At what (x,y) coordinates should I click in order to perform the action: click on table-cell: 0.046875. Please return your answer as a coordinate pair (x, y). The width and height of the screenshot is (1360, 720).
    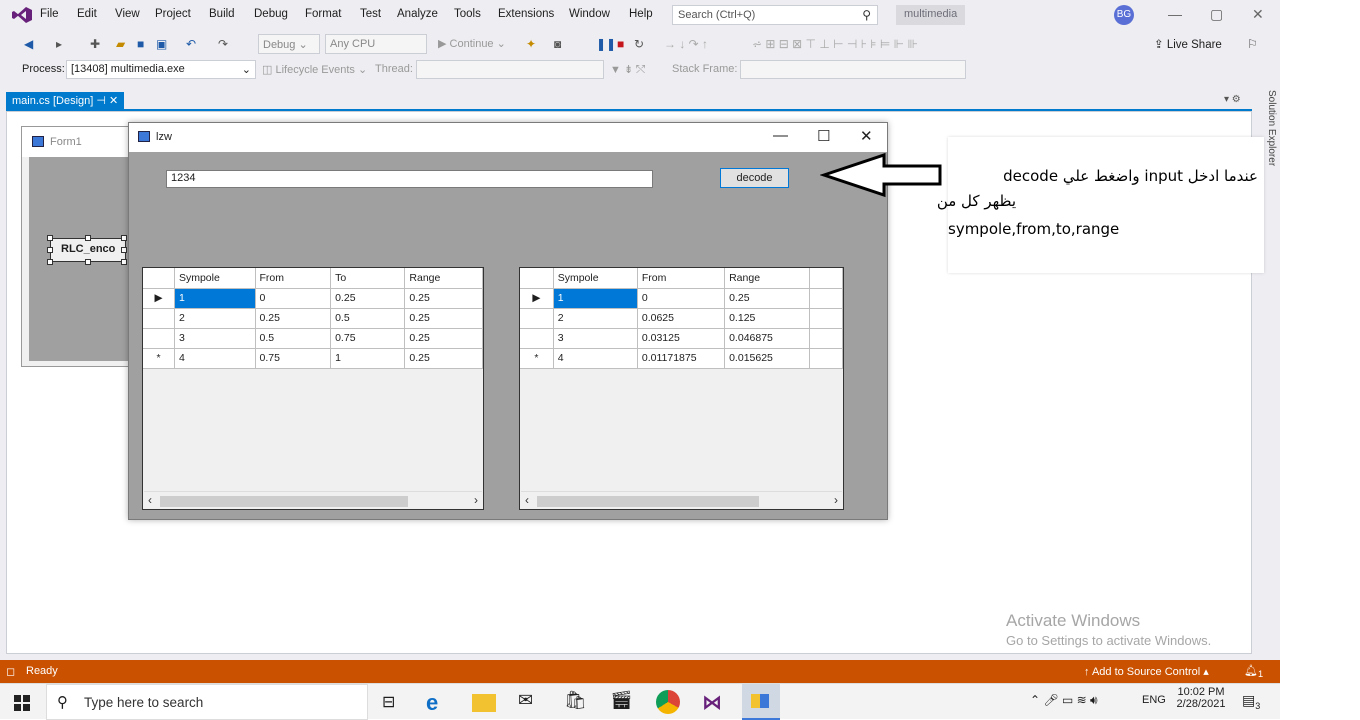
    Looking at the image, I should click on (767, 338).